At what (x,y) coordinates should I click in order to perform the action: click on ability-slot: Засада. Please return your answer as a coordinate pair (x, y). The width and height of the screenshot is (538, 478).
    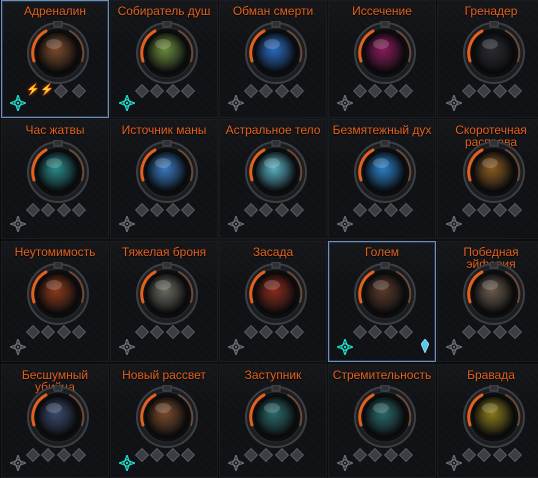
    Looking at the image, I should click on (273, 301).